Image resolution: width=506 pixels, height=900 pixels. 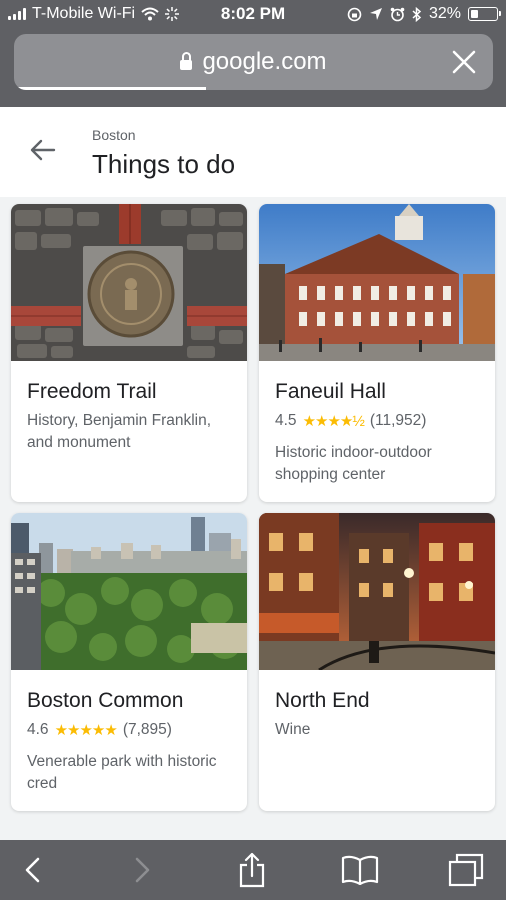 I want to click on status-bar: T-Mobile Wi-Fi 8:02 PM 32%, so click(x=253, y=15).